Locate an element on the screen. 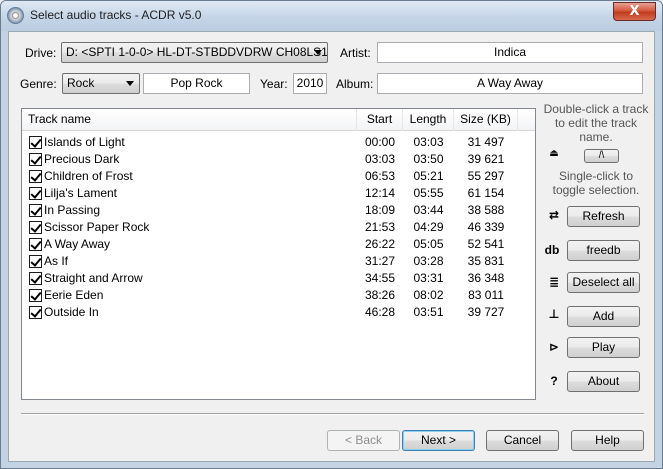 The image size is (663, 469). footer-separator is located at coordinates (332, 414).